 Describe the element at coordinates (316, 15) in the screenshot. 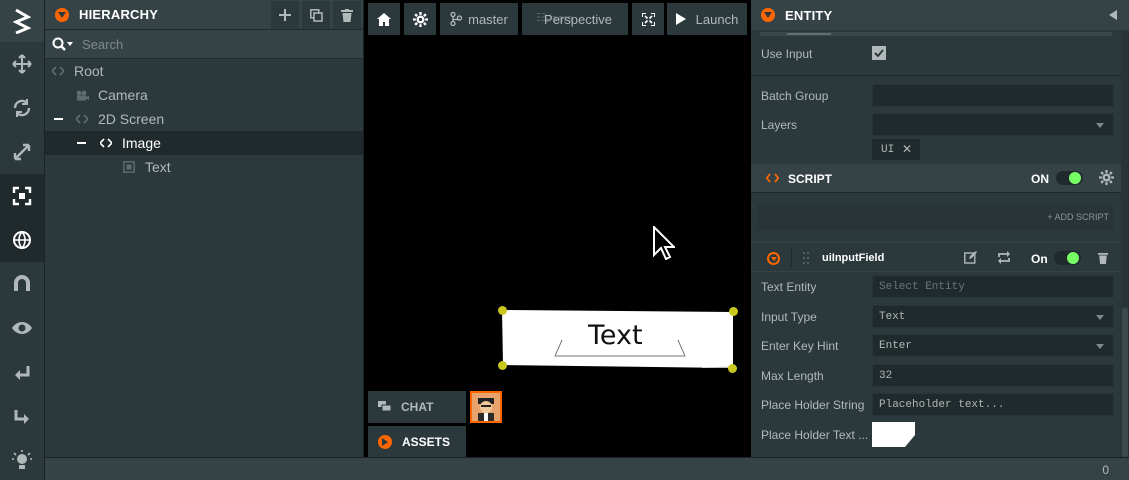

I see `duplicate-entity-button` at that location.